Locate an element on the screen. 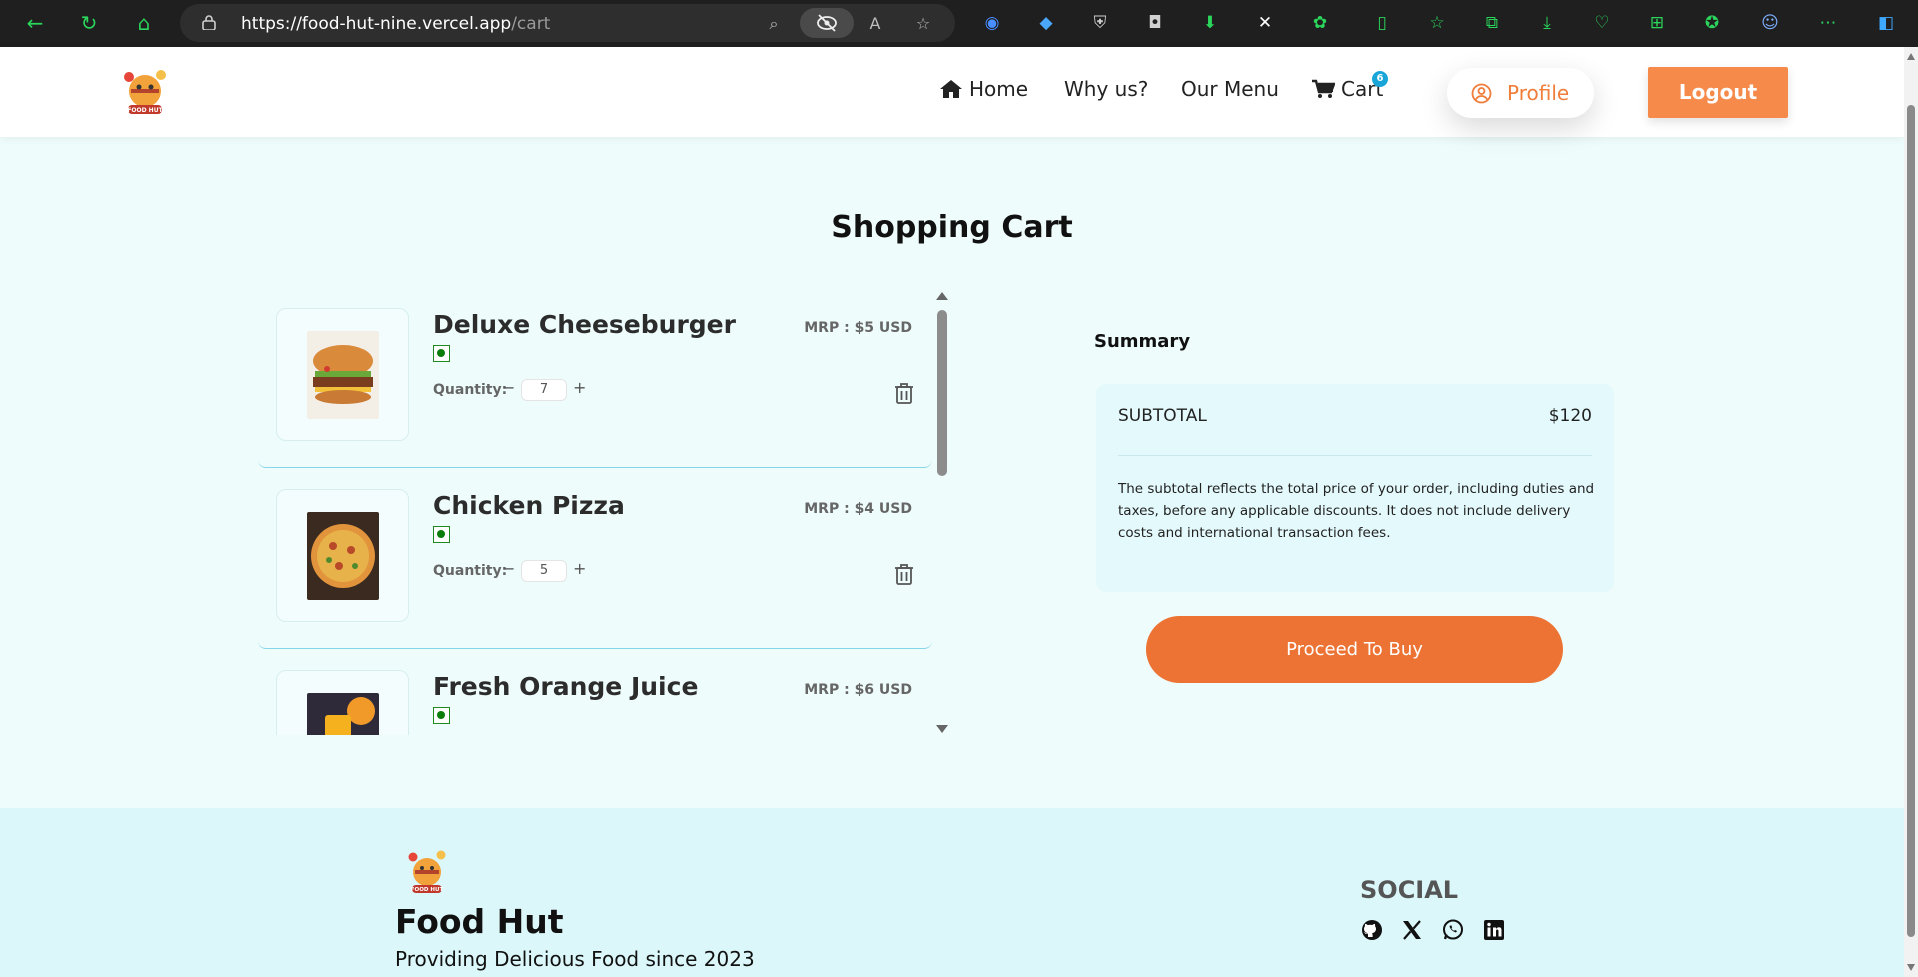 The width and height of the screenshot is (1918, 977). avatar: ☺ is located at coordinates (1770, 23).